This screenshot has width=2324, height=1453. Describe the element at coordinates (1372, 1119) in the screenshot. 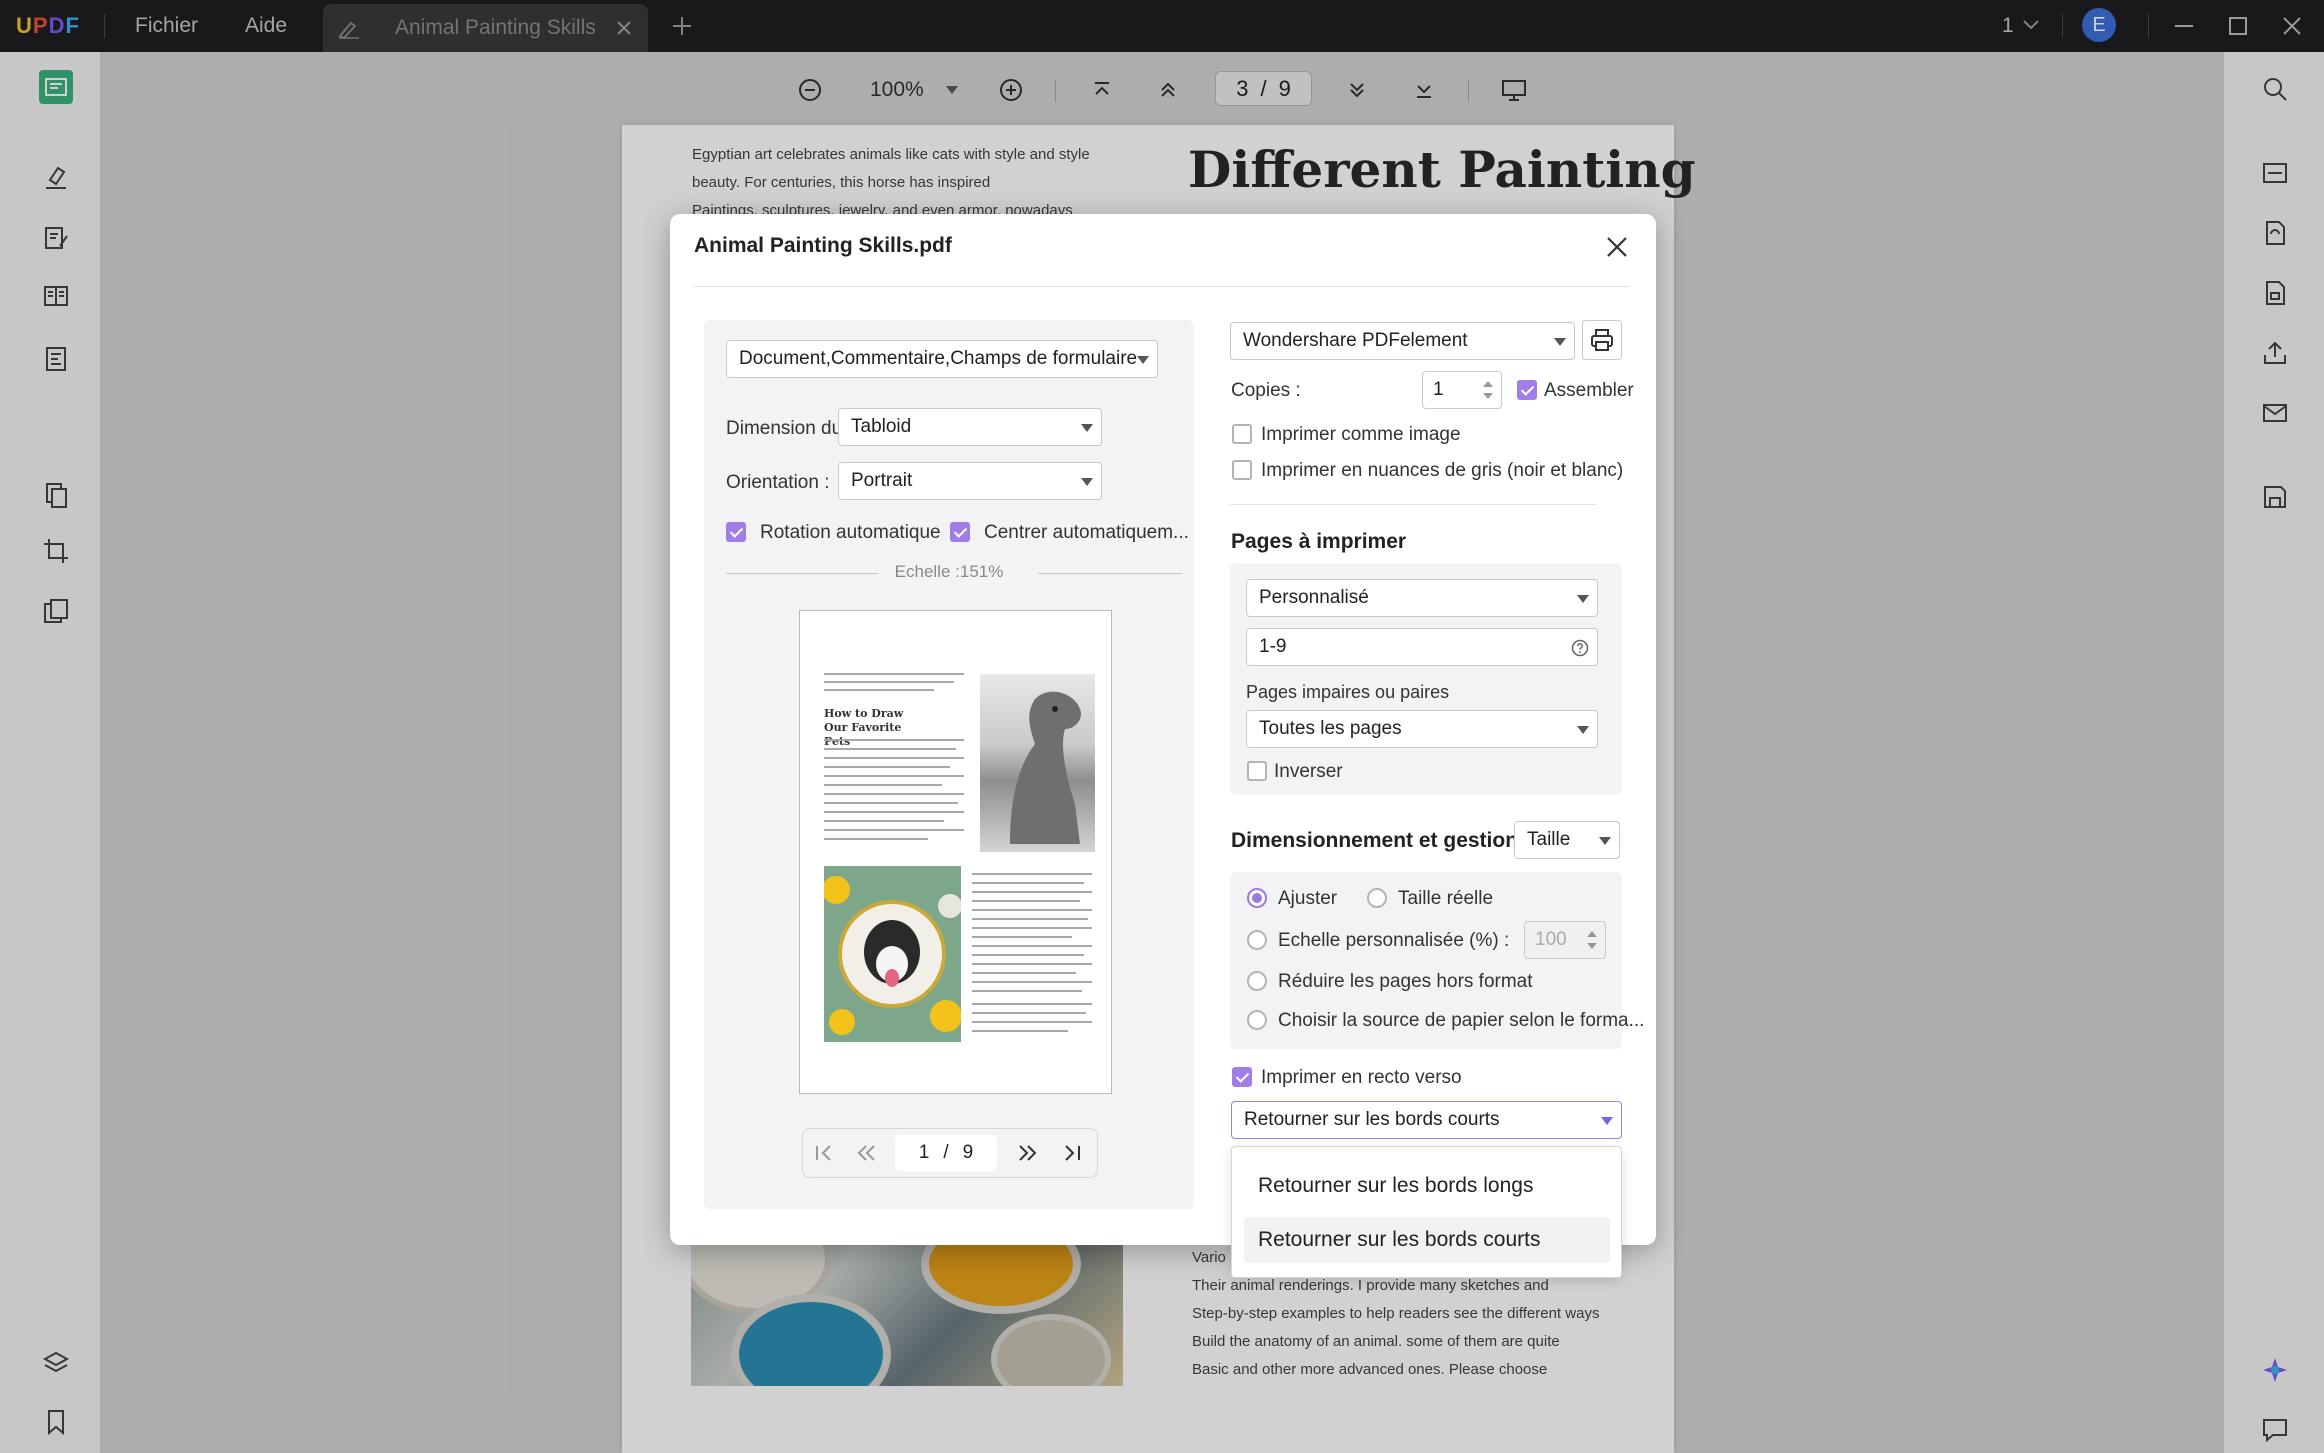

I see `duplex-value: Retourner sur les bords courts` at that location.